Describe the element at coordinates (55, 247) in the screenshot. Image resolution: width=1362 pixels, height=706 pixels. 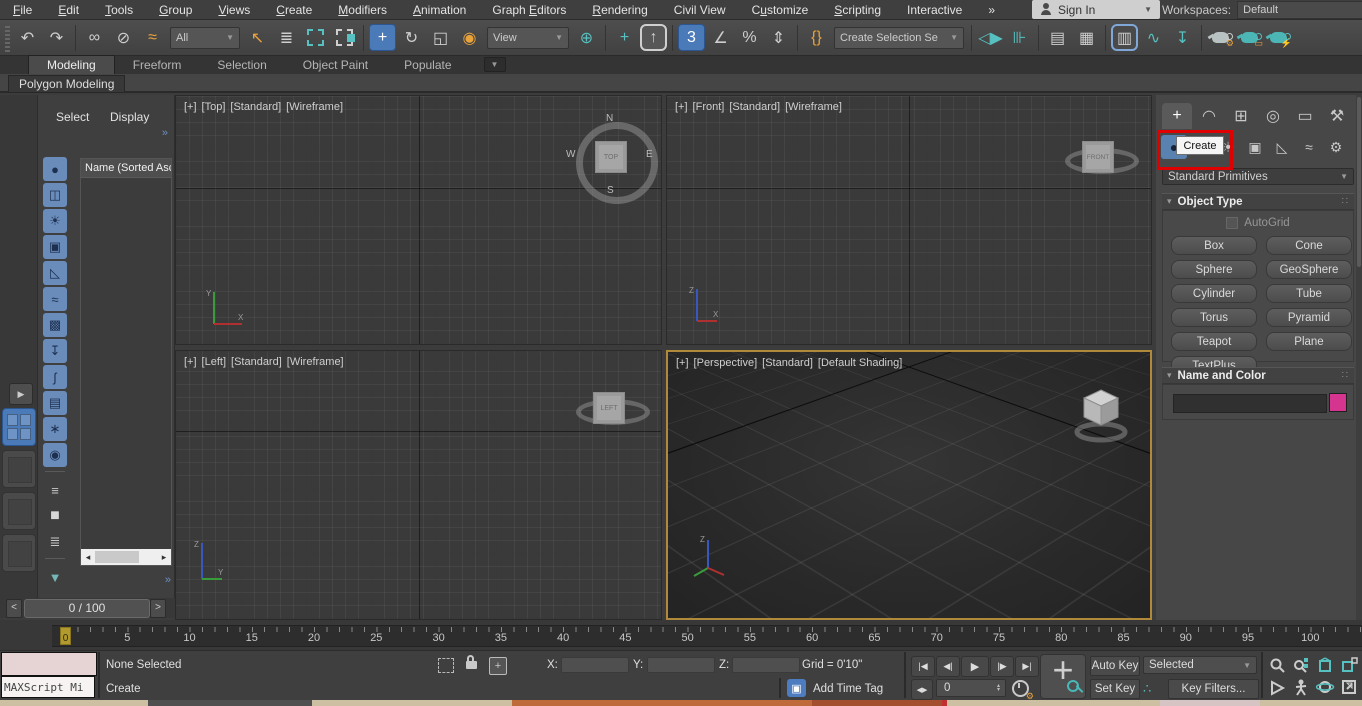
I see `display-cameras-icon: ▣` at that location.